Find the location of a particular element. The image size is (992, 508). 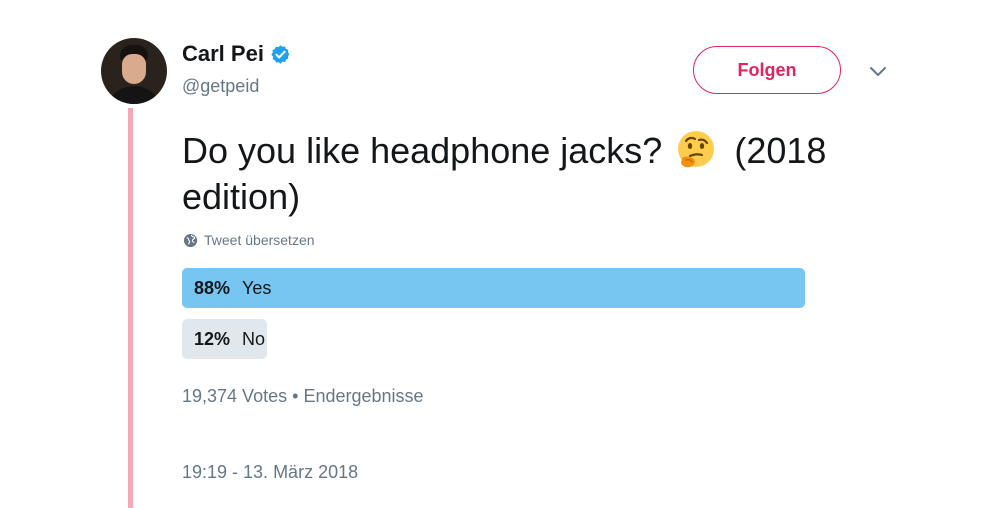

avatar is located at coordinates (134, 71).